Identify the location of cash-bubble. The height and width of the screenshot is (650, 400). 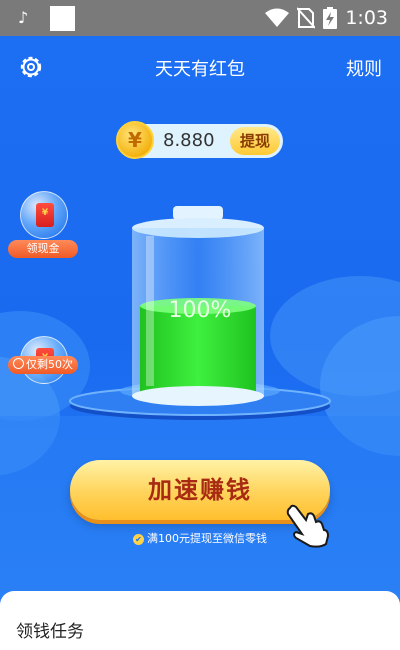
(44, 215).